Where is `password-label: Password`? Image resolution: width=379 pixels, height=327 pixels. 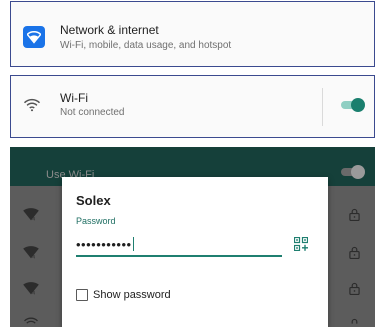
password-label: Password is located at coordinates (96, 221).